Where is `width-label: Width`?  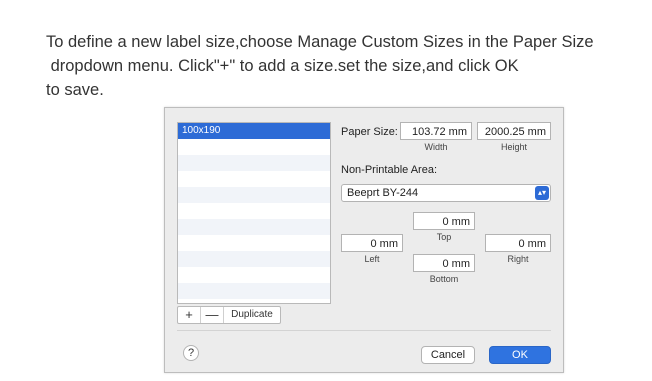 width-label: Width is located at coordinates (436, 147).